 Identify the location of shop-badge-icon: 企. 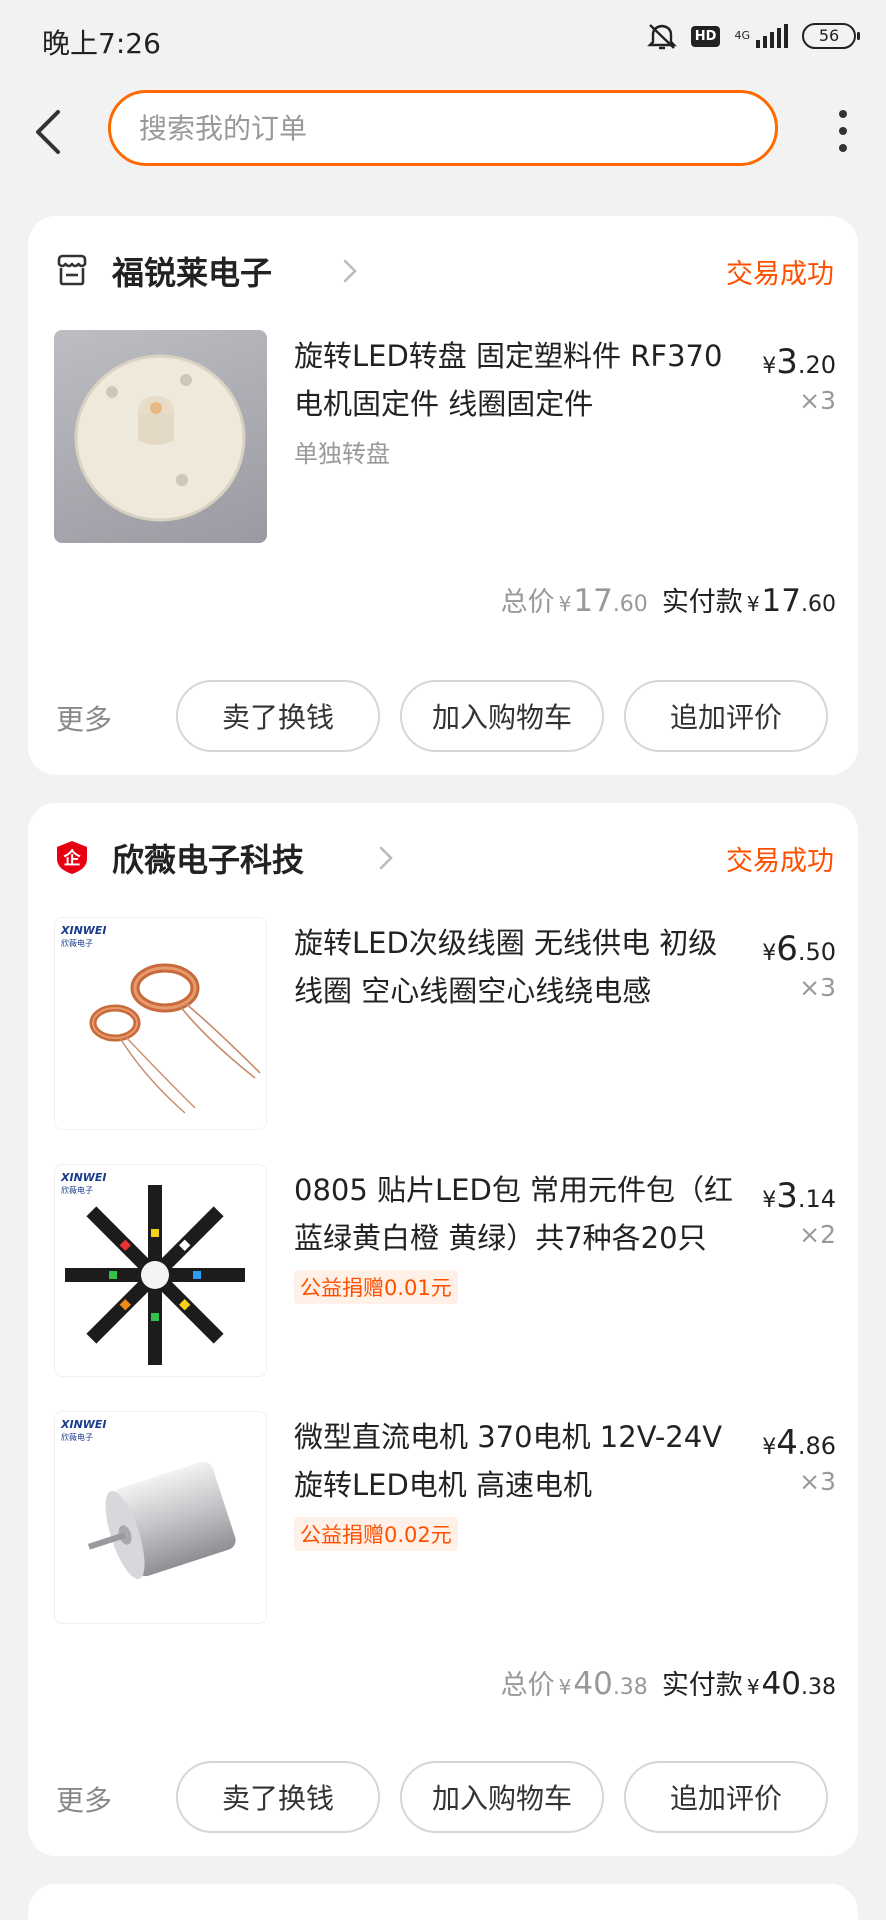
(72, 857).